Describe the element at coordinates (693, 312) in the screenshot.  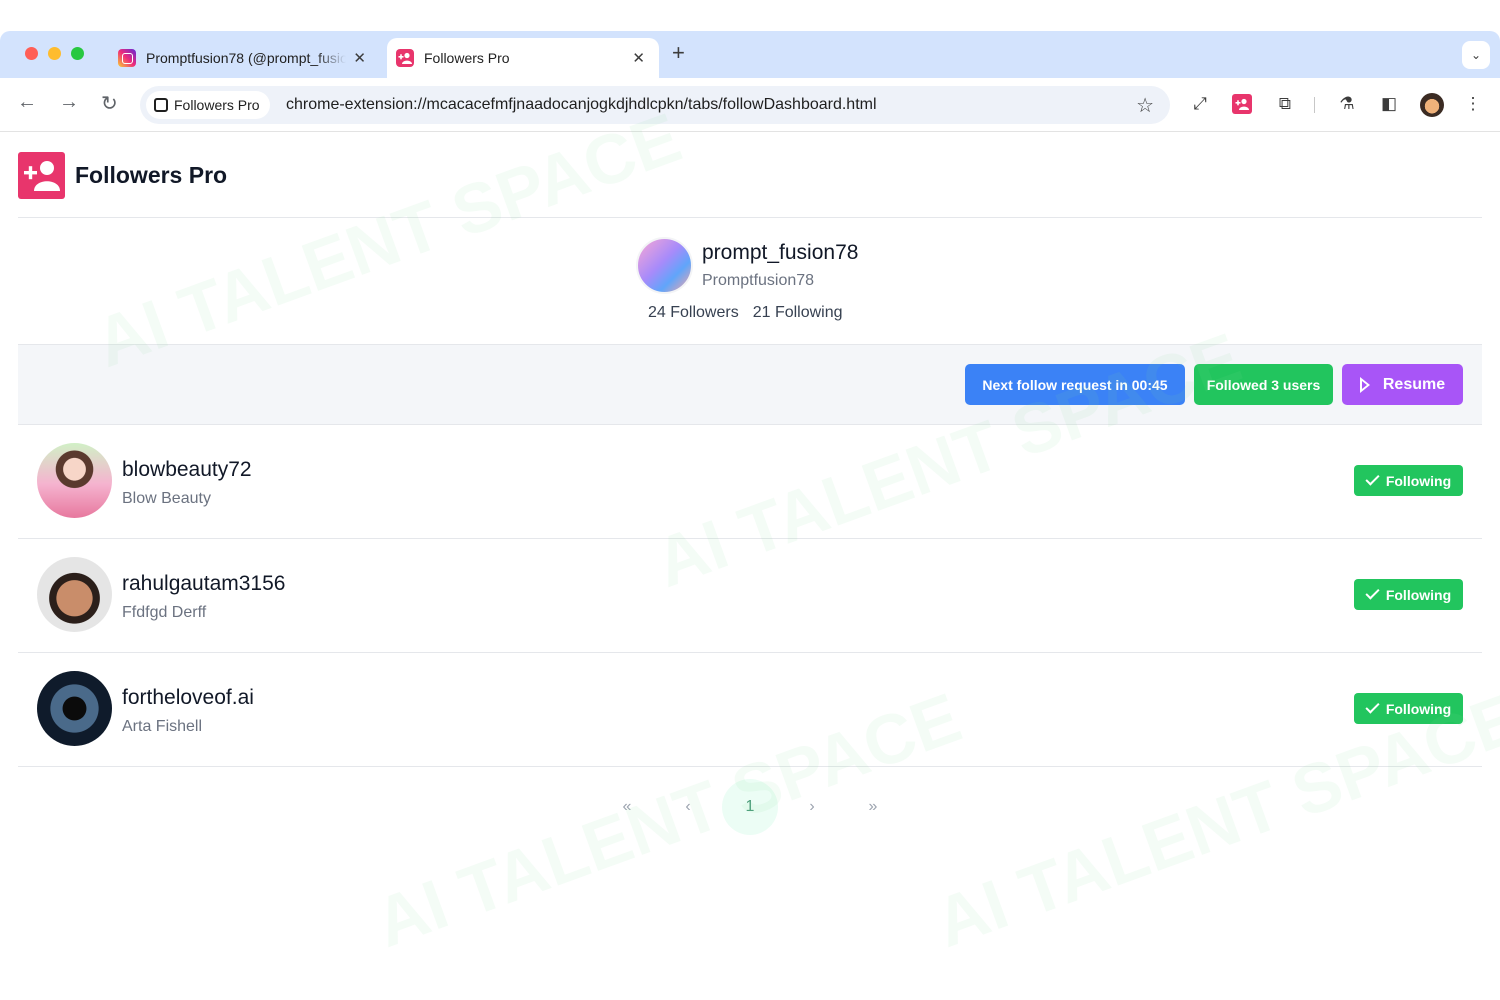
I see `followers-count: 24 Followers` at that location.